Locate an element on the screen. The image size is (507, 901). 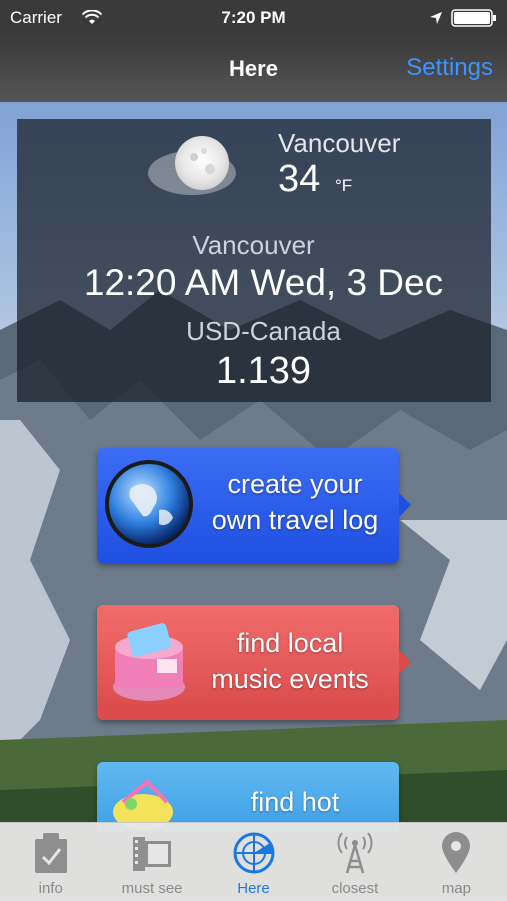
tab-bar: info must see Here closest map is located at coordinates (253, 861).